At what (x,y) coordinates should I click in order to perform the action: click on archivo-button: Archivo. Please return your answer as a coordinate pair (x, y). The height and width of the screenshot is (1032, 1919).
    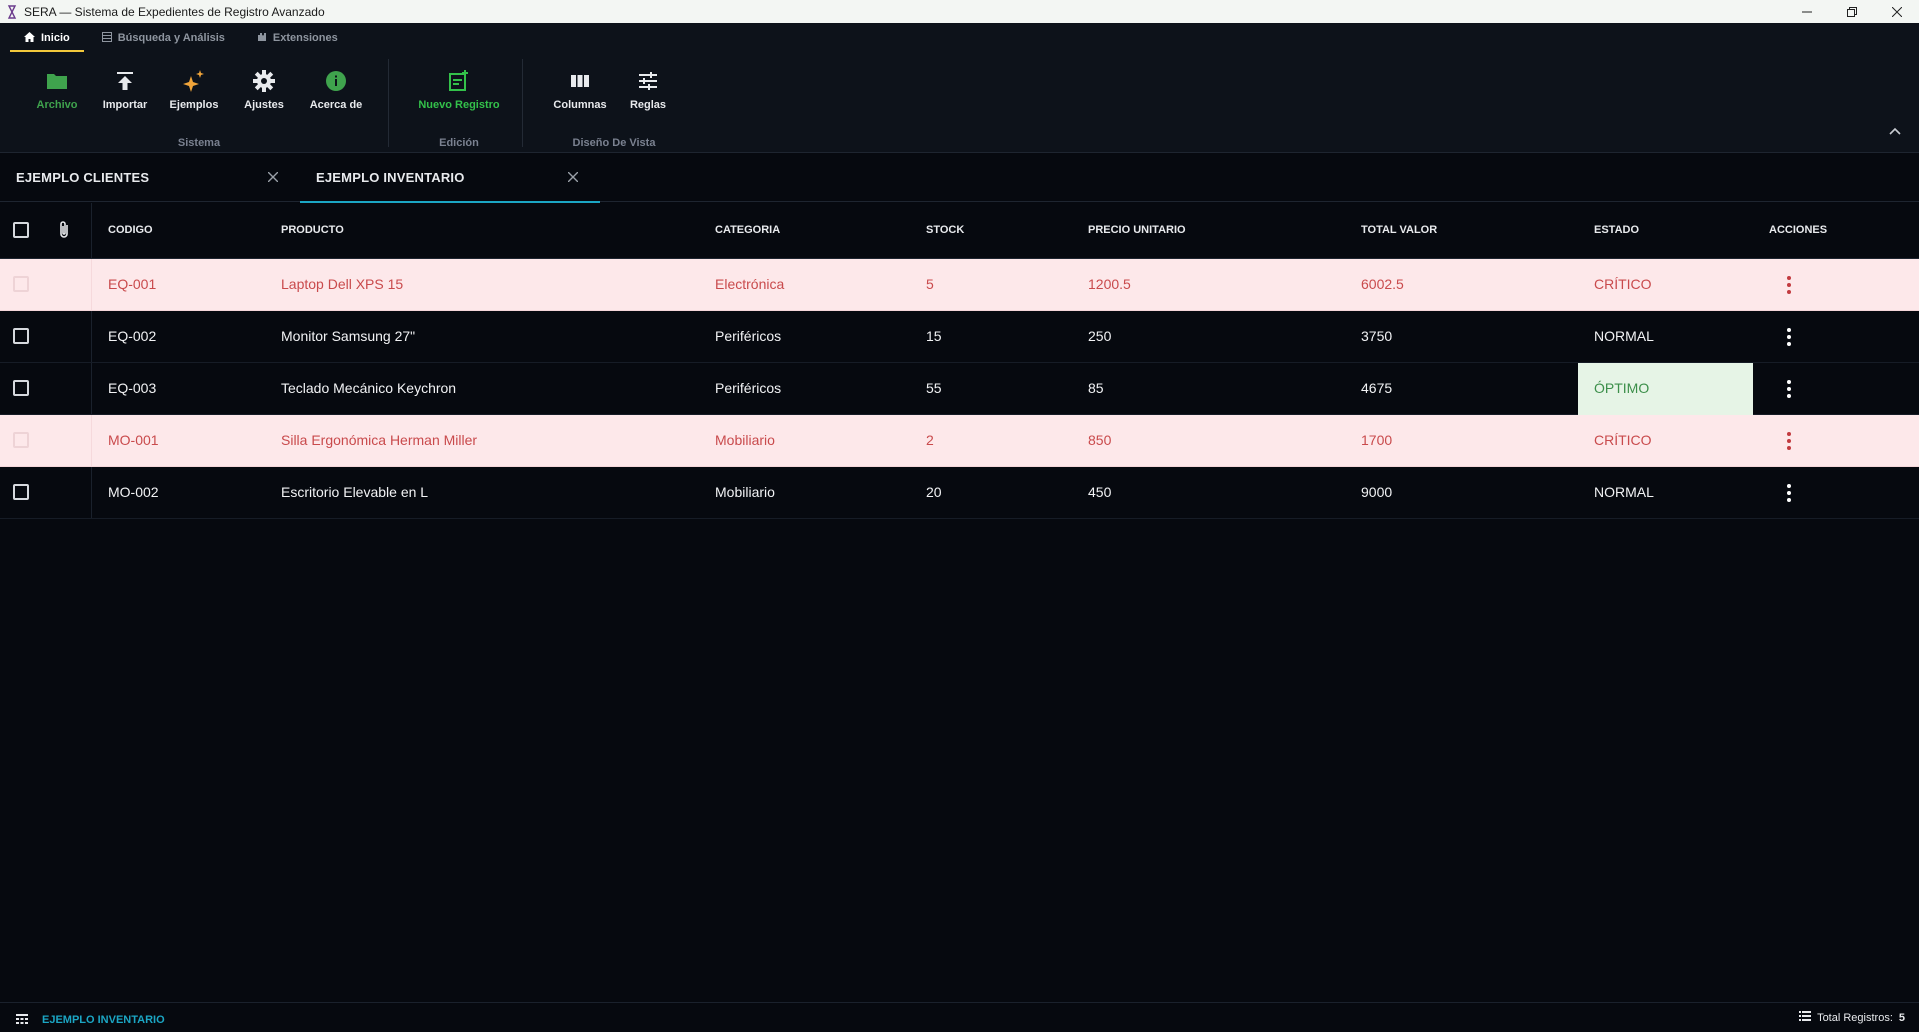
    Looking at the image, I should click on (57, 90).